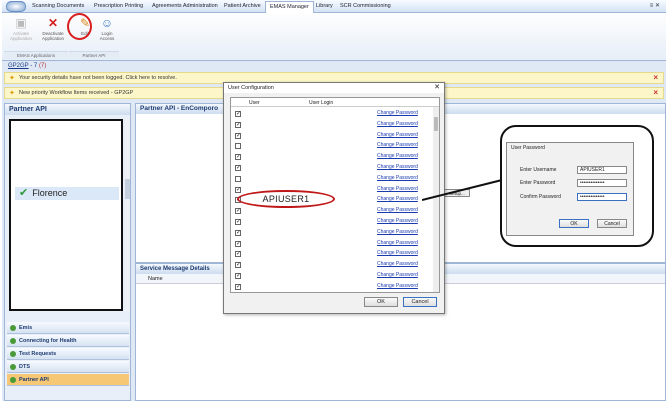 The height and width of the screenshot is (401, 668). What do you see at coordinates (185, 6) in the screenshot?
I see `tab-agreements-administration: Agreements Administration` at bounding box center [185, 6].